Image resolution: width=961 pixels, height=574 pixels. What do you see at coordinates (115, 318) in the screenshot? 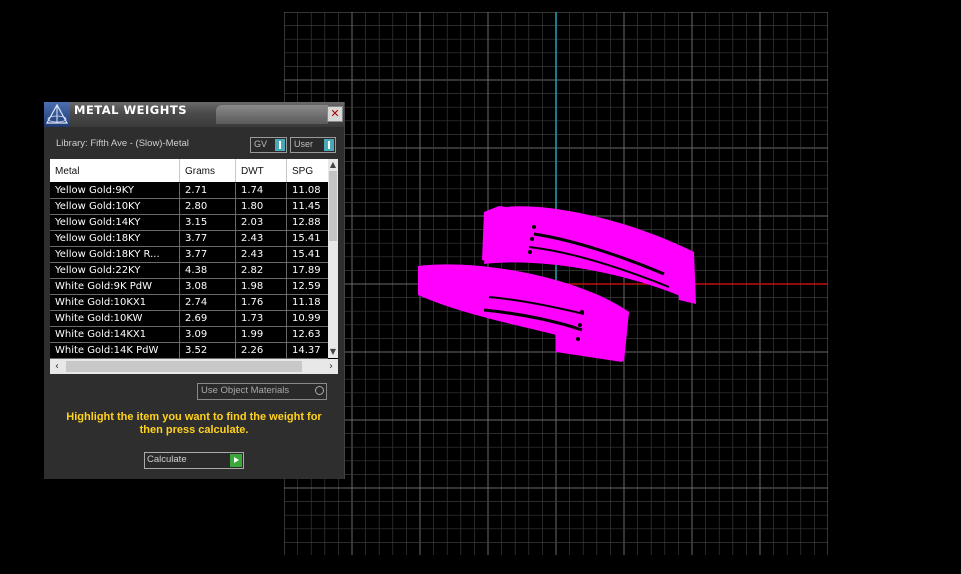
I see `metal-cell: White Gold:10KW` at bounding box center [115, 318].